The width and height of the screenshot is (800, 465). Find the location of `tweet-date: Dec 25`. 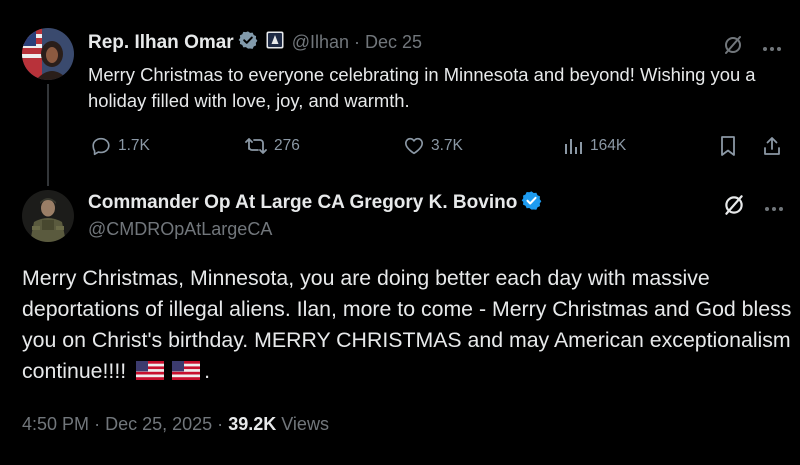

tweet-date: Dec 25 is located at coordinates (393, 42).